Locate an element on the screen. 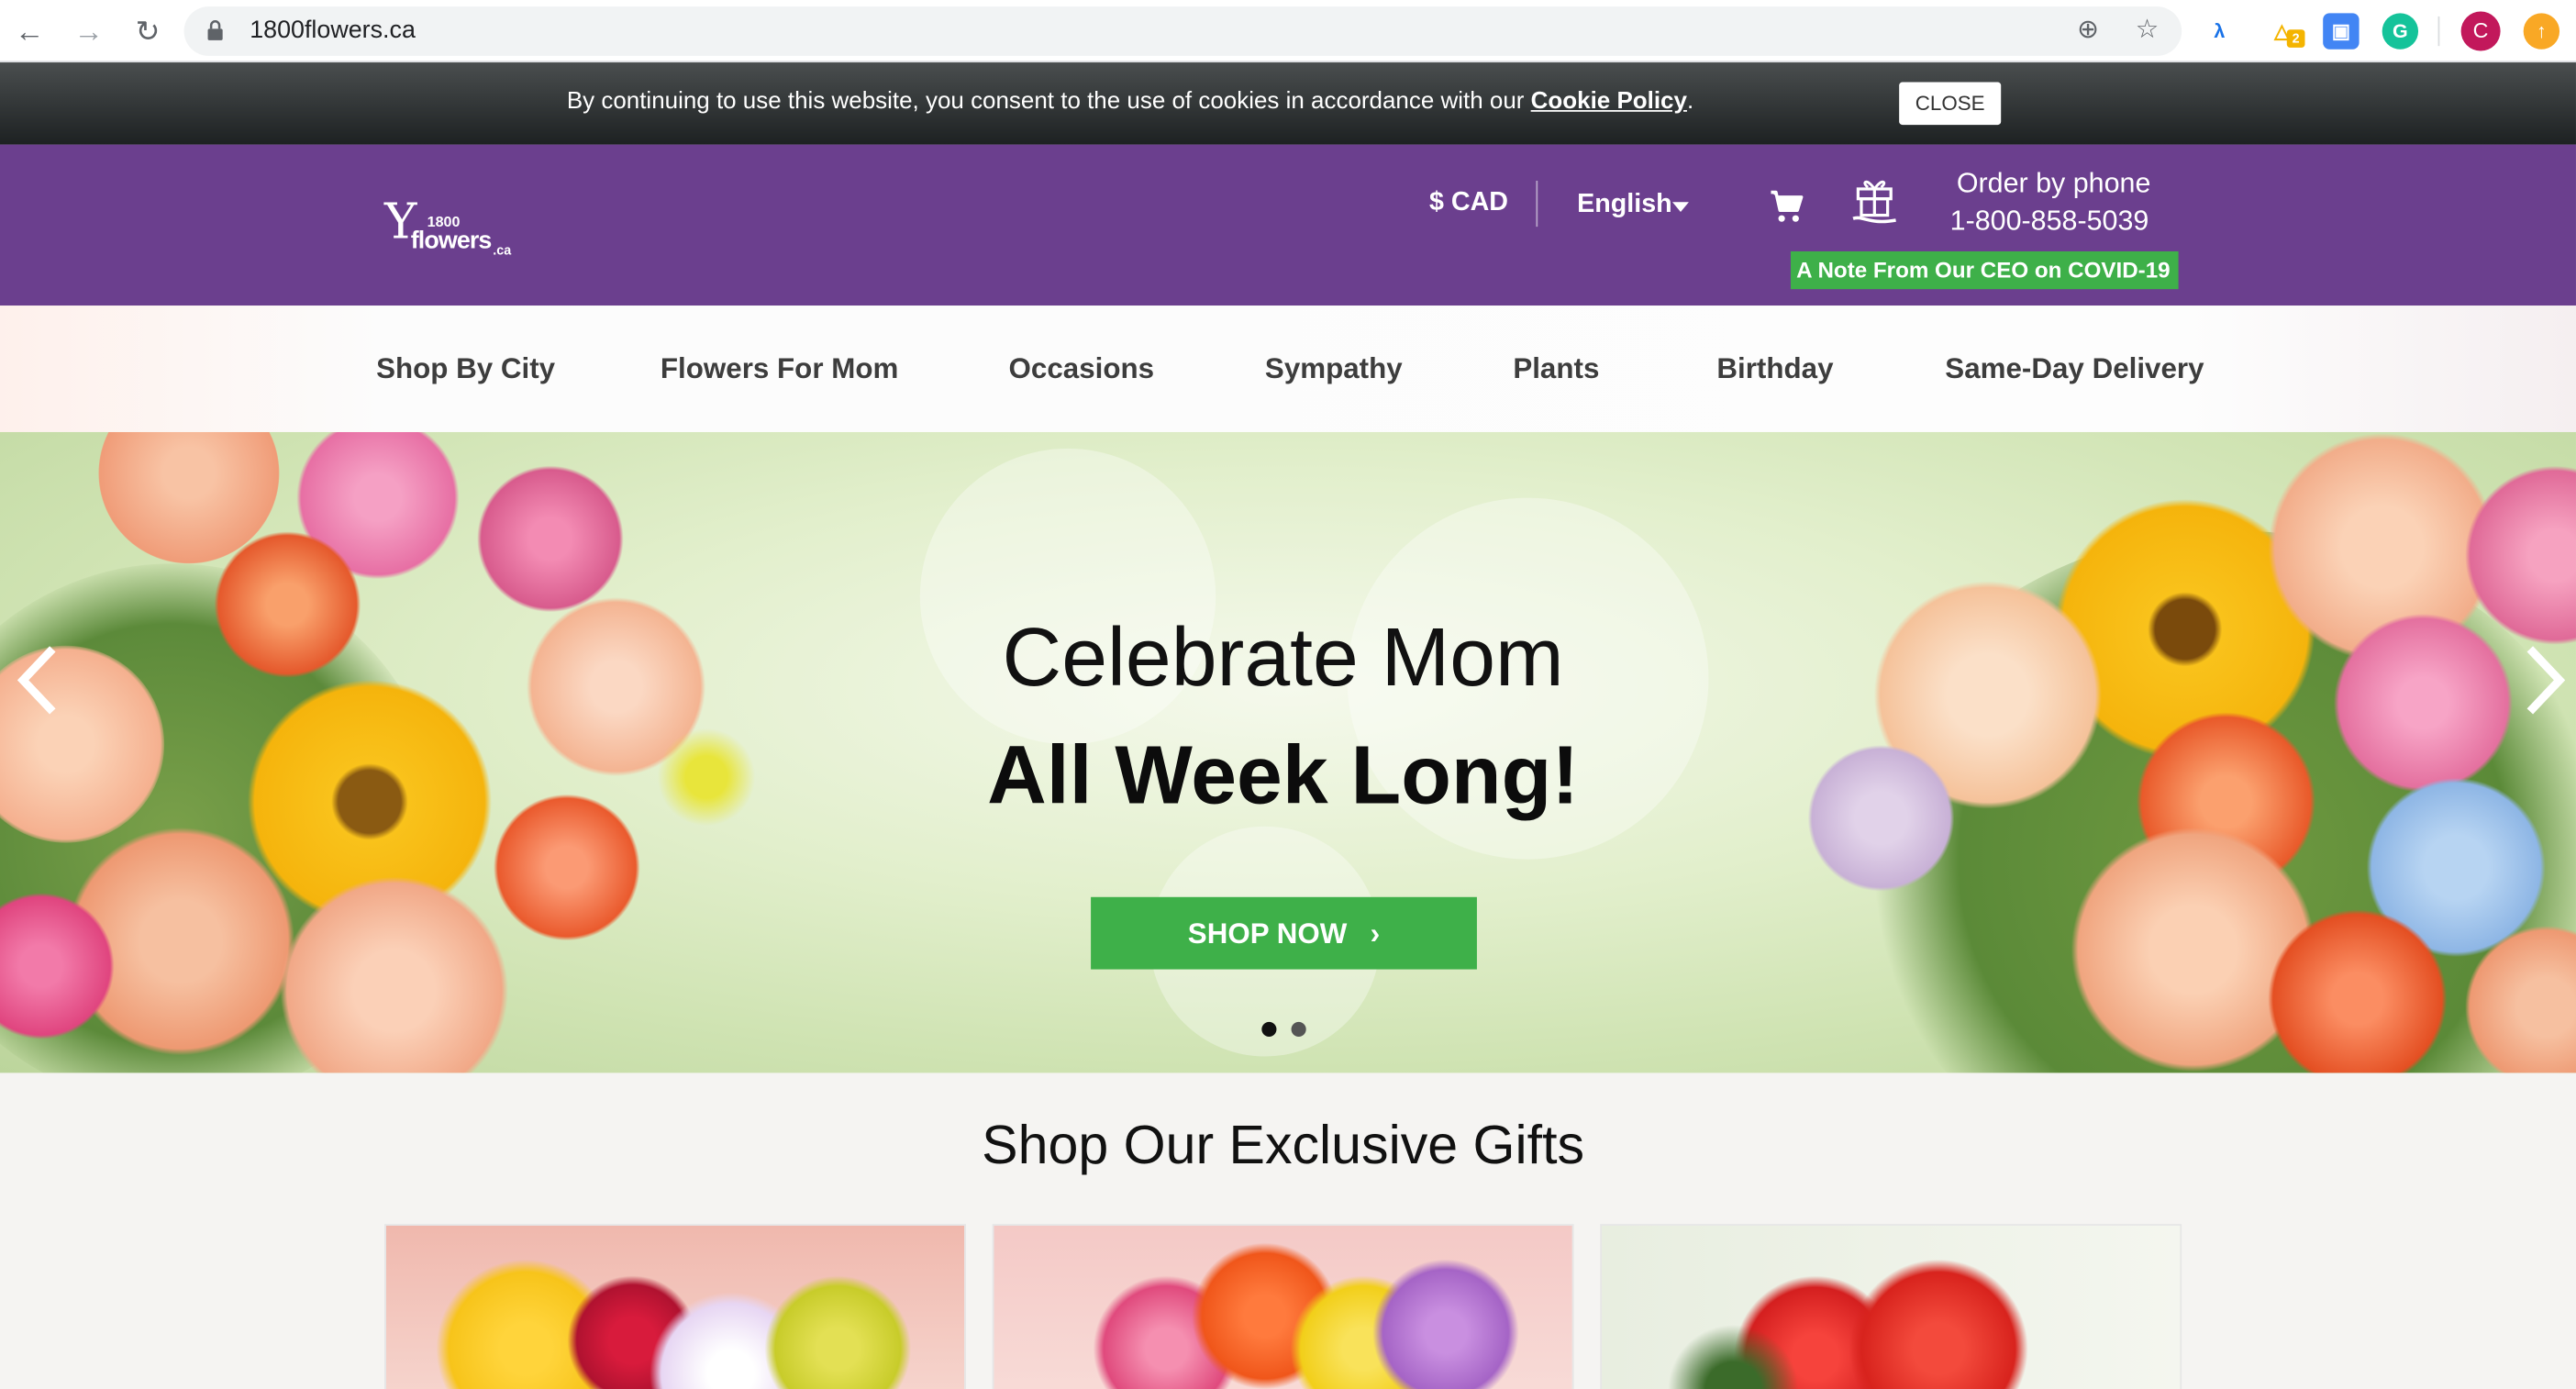 This screenshot has height=1389, width=2576. chevron-right-icon: › is located at coordinates (1375, 933).